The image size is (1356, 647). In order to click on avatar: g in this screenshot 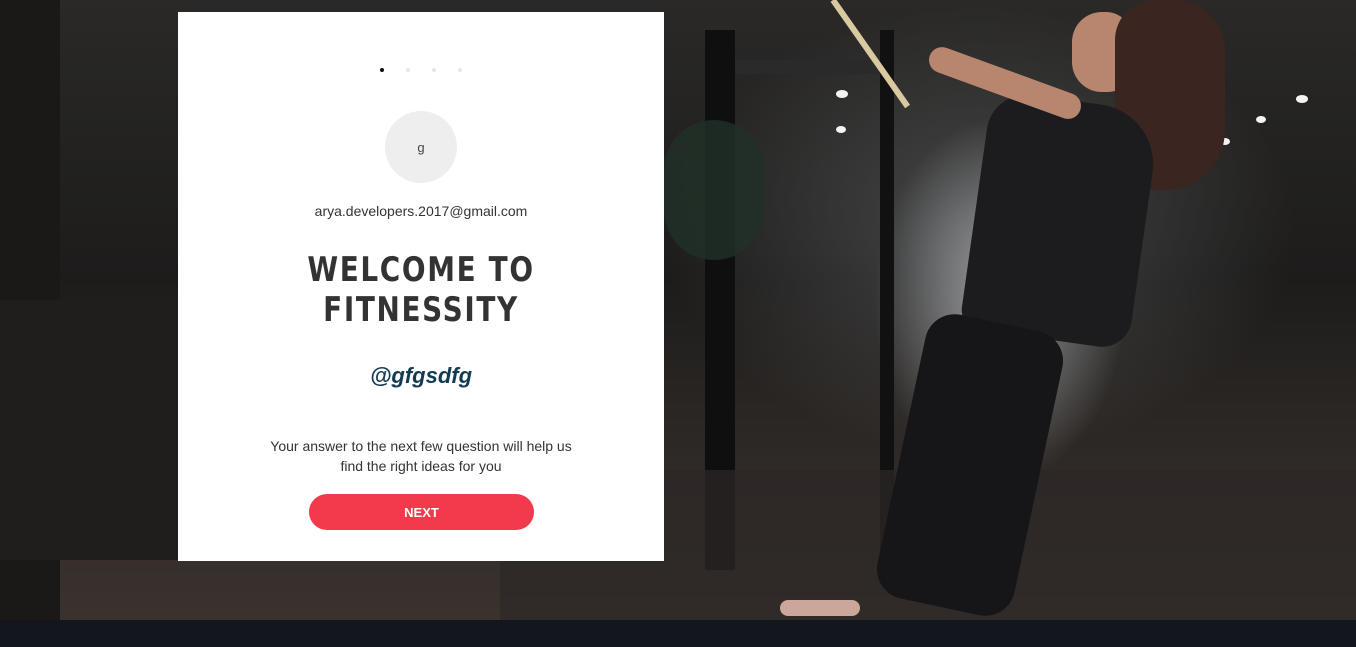, I will do `click(421, 147)`.